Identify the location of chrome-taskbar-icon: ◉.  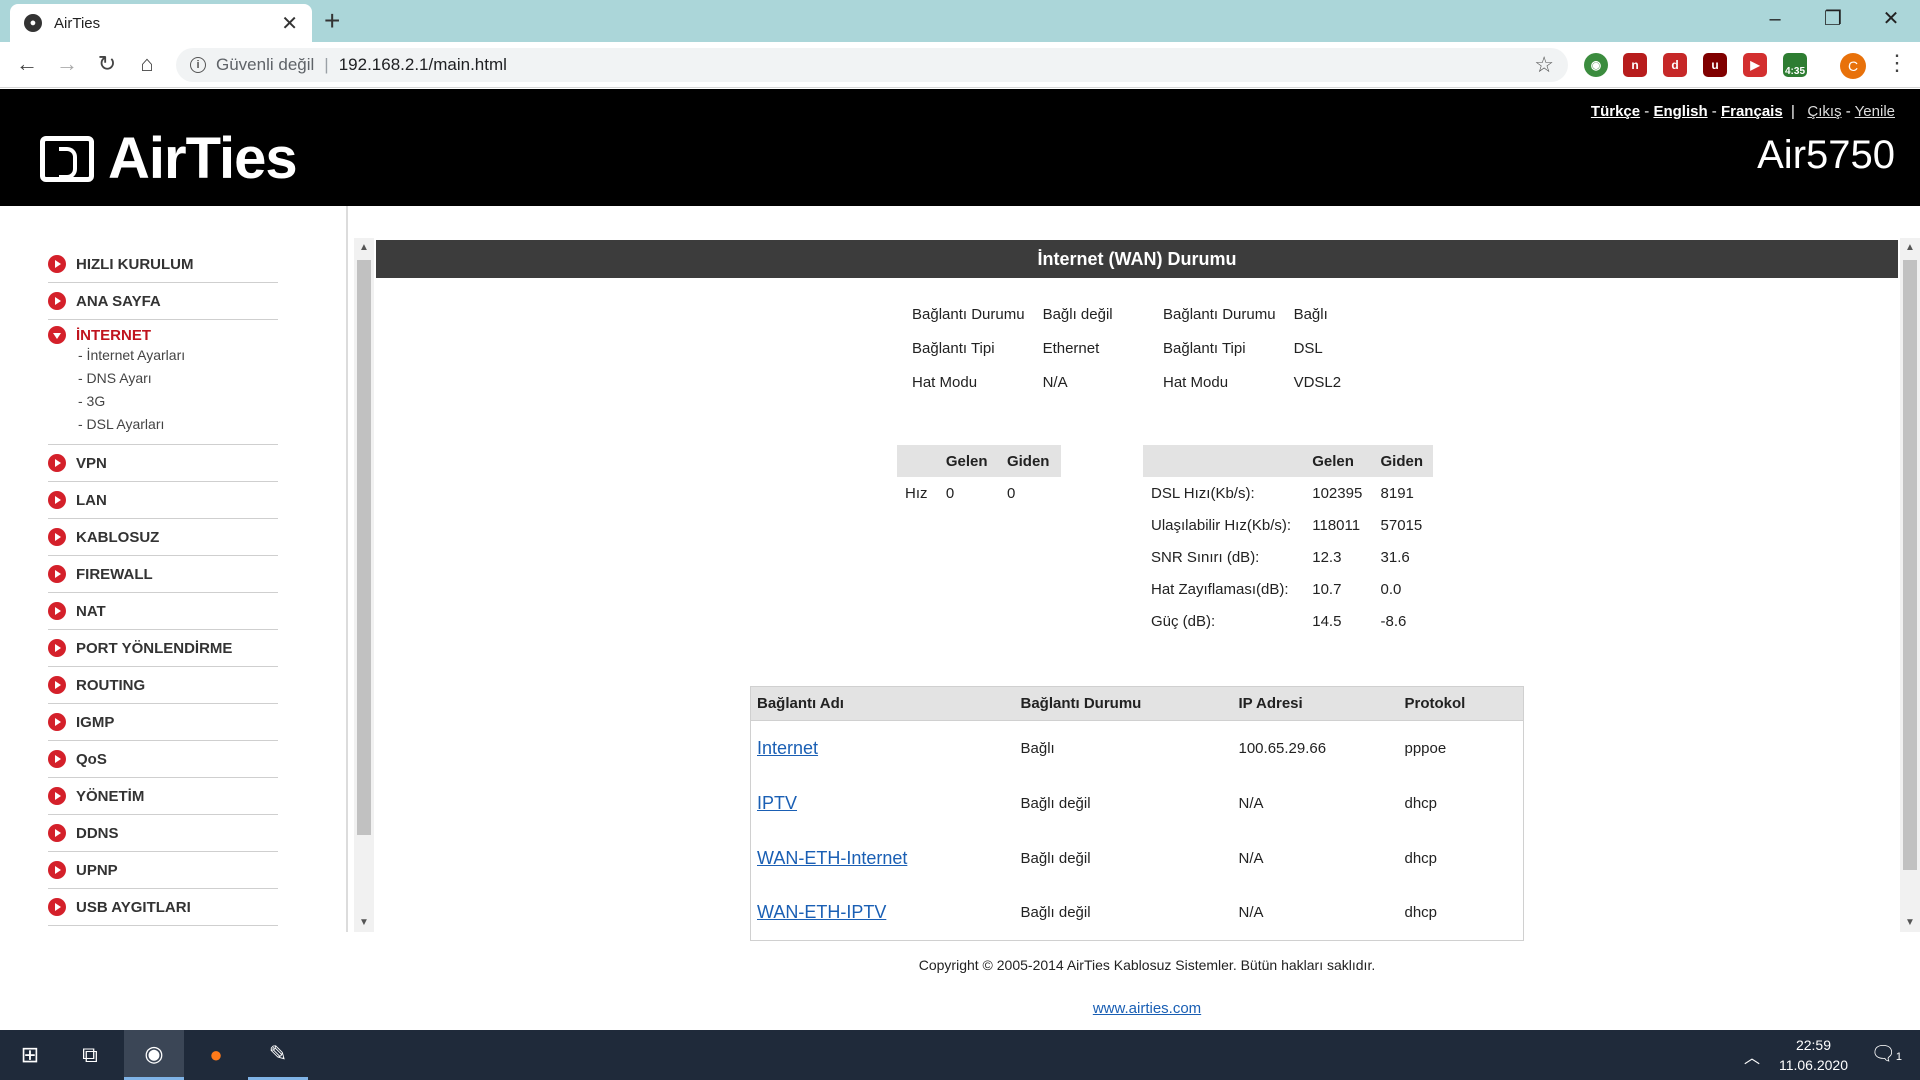
(154, 1055).